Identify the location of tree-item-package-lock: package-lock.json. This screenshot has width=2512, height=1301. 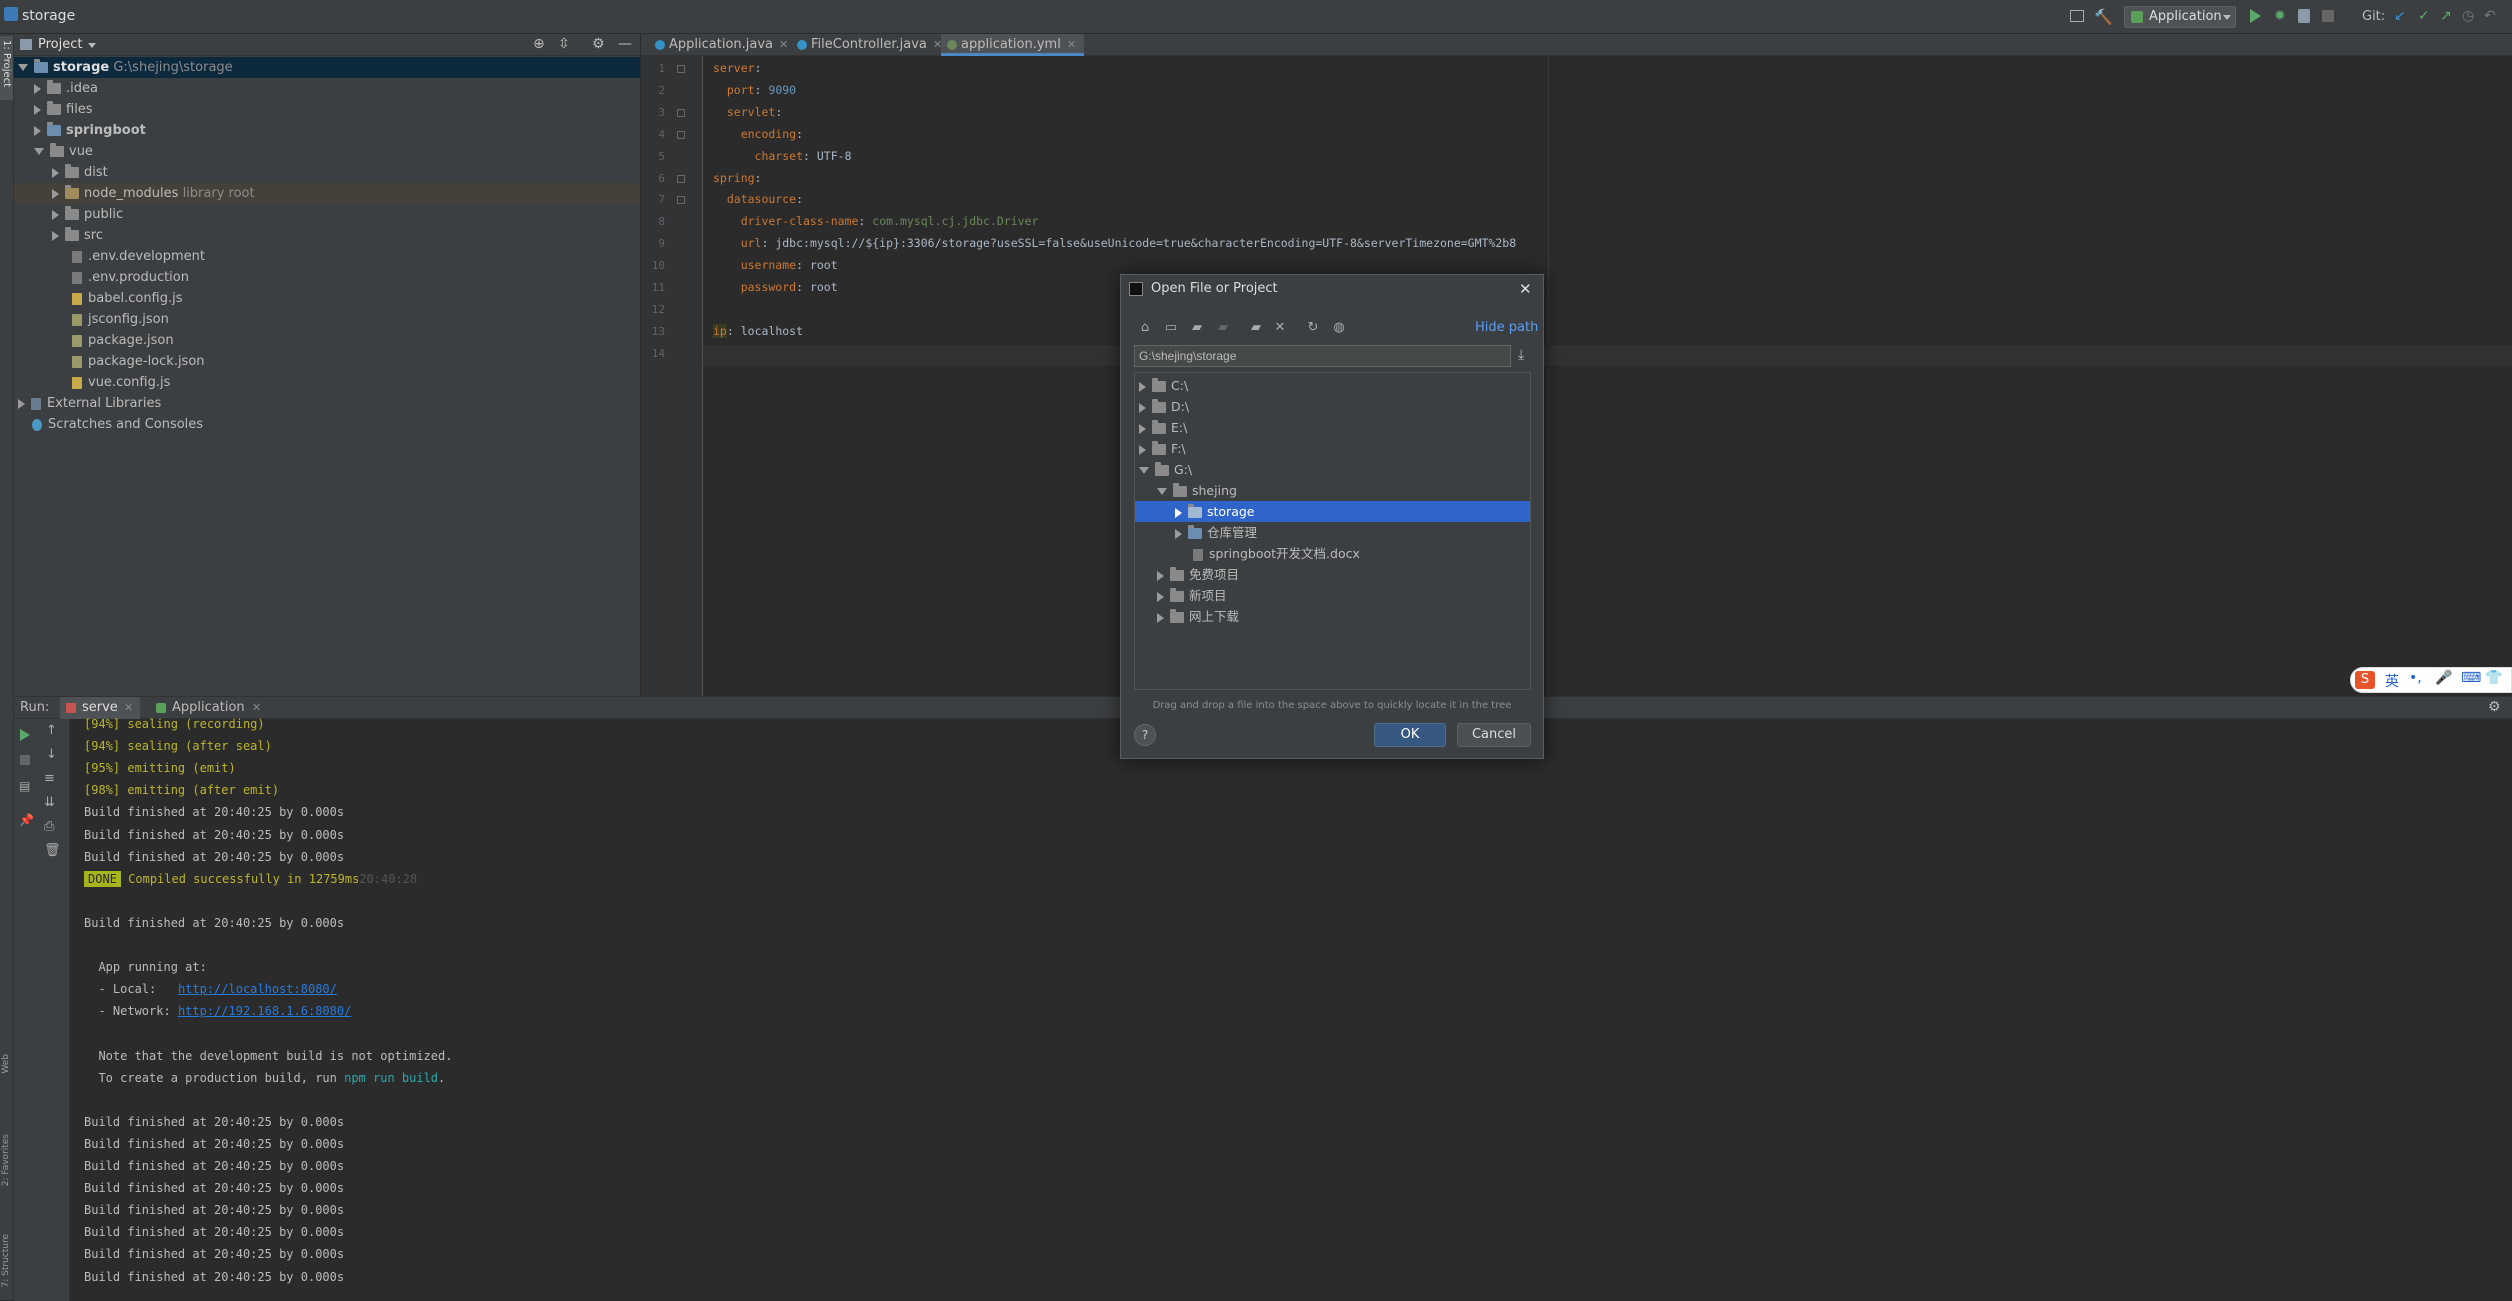
(327, 361).